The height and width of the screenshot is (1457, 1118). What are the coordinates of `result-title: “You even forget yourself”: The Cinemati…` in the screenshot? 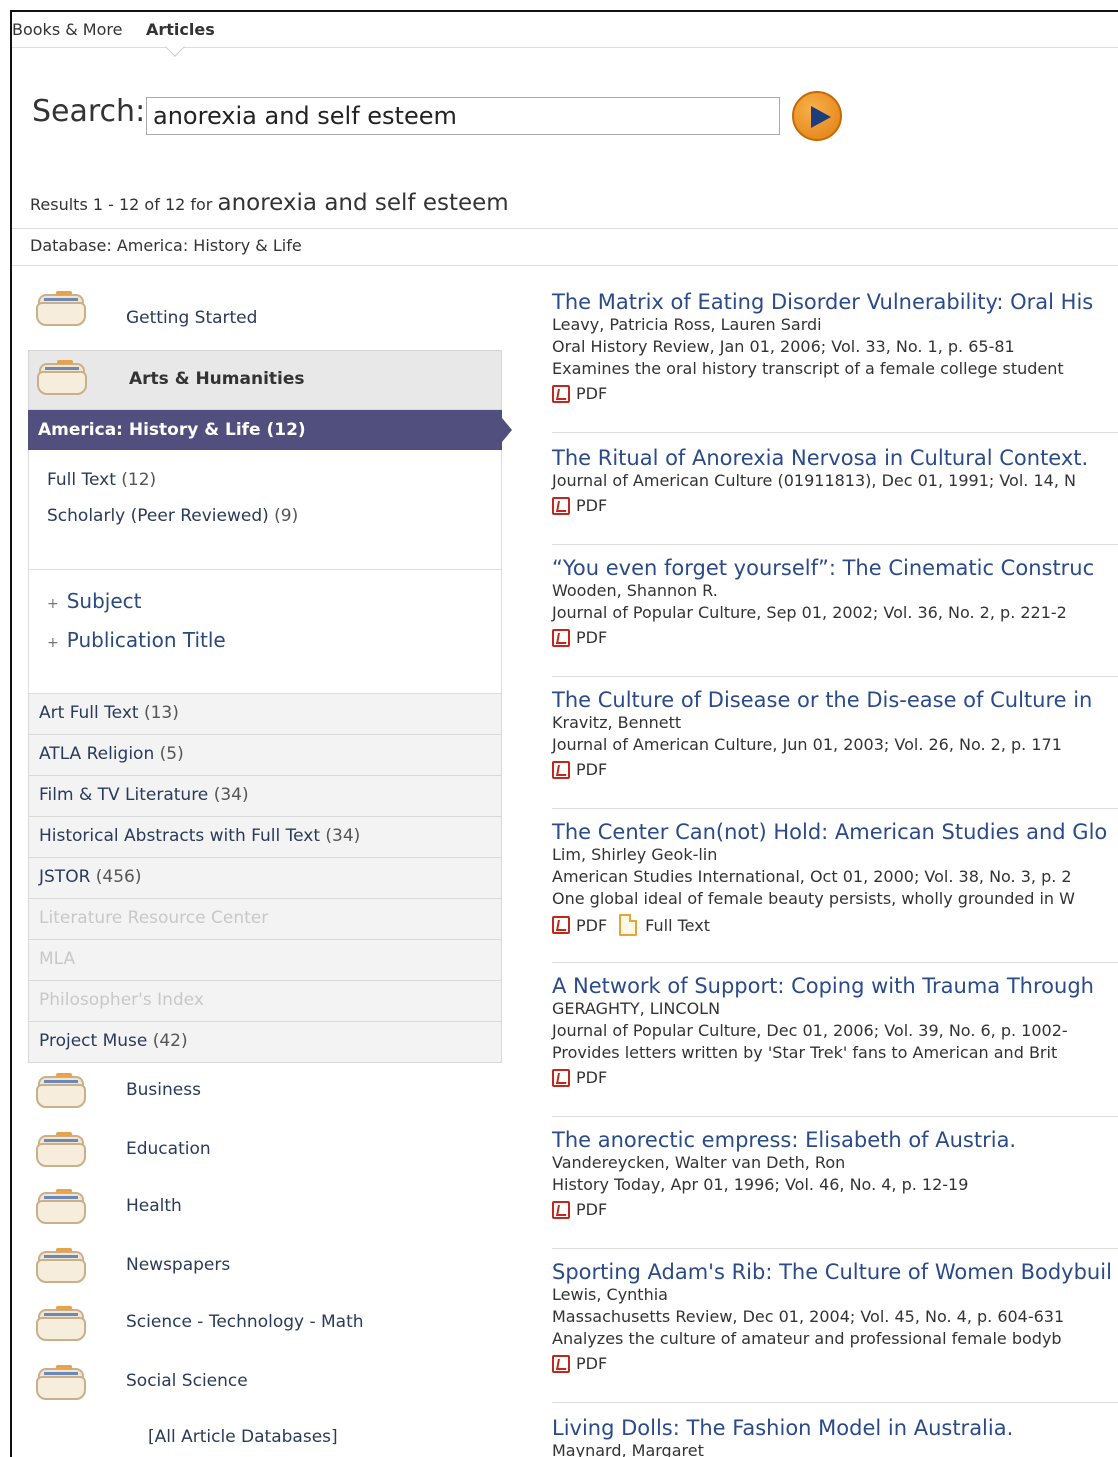 It's located at (835, 568).